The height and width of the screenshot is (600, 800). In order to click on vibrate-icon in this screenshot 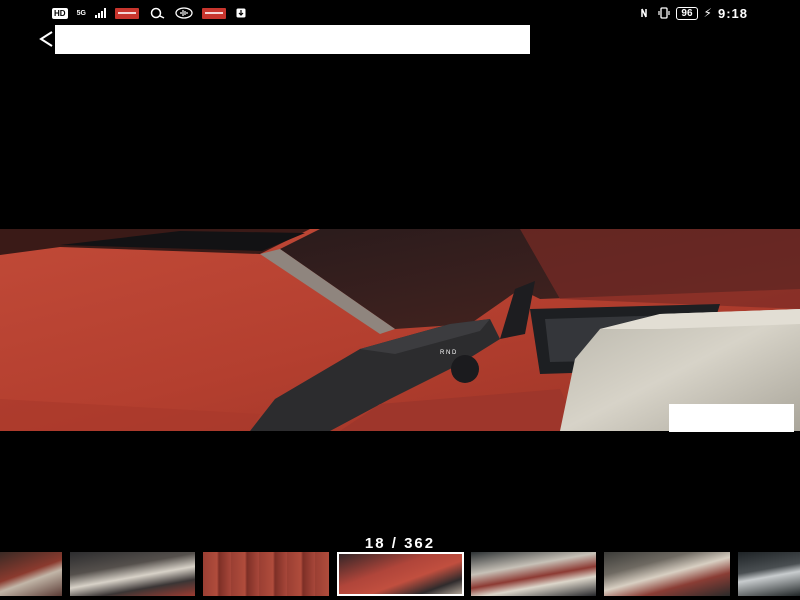, I will do `click(664, 13)`.